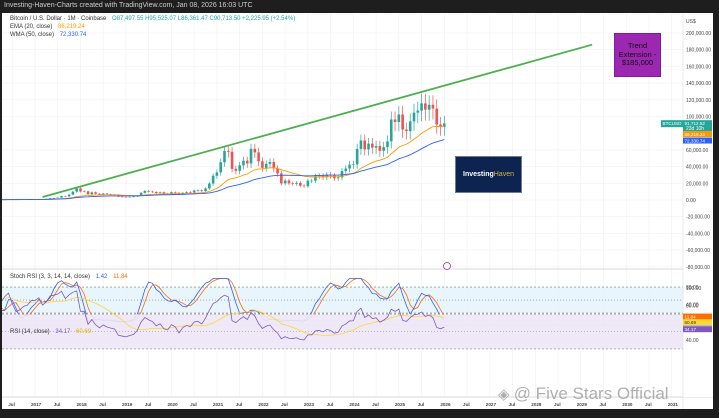 This screenshot has width=719, height=418. I want to click on wma-legend: WMA (50, close) 72,330.74, so click(50, 35).